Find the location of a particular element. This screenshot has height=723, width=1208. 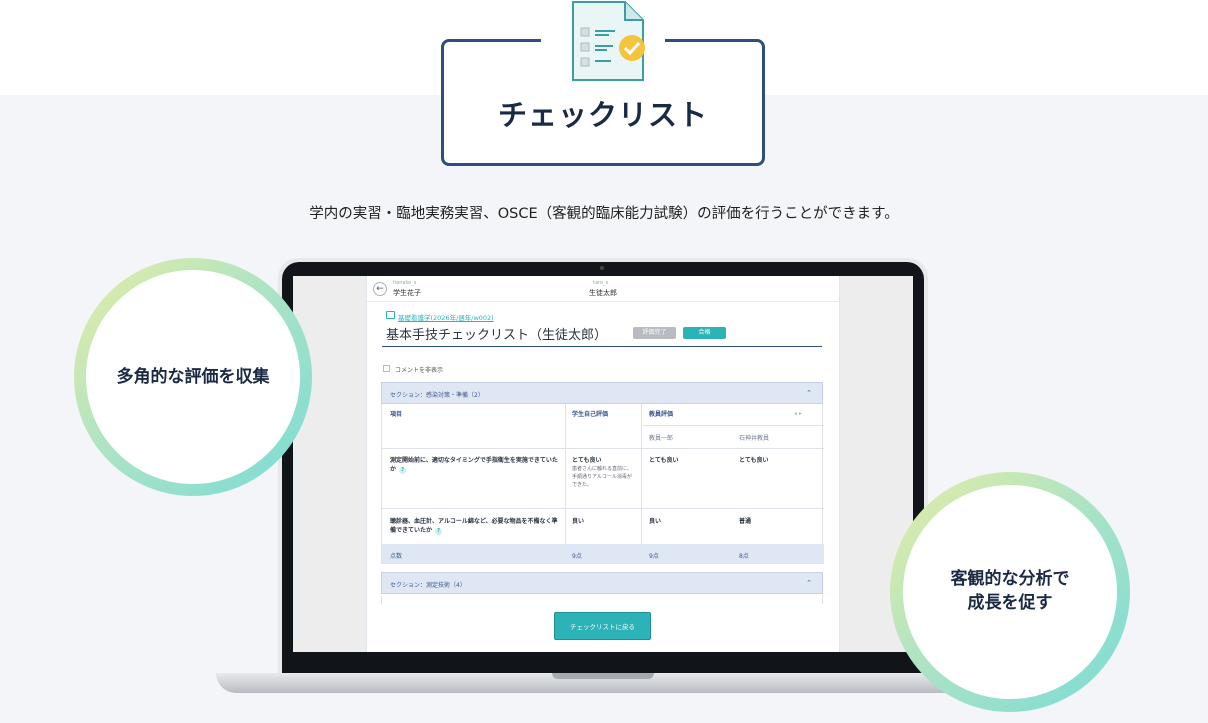

feature-right-line1: 客観的な分析で is located at coordinates (1010, 579).